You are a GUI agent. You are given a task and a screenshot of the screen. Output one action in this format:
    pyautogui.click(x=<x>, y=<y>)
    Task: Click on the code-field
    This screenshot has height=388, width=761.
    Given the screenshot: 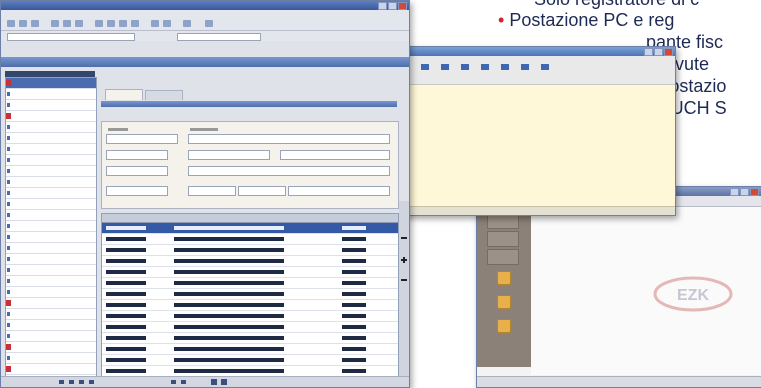 What is the action you would take?
    pyautogui.click(x=142, y=139)
    